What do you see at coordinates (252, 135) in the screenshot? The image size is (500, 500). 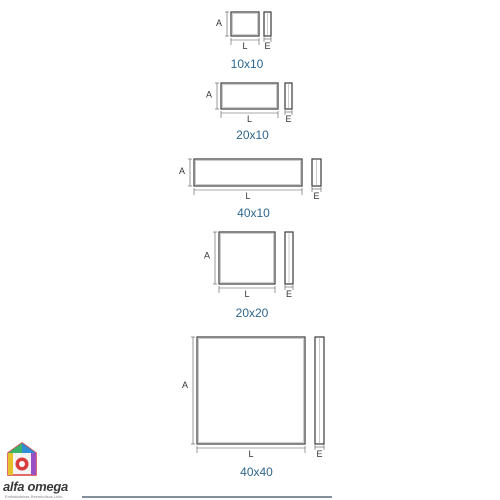 I see `tile-size-caption: 20x10` at bounding box center [252, 135].